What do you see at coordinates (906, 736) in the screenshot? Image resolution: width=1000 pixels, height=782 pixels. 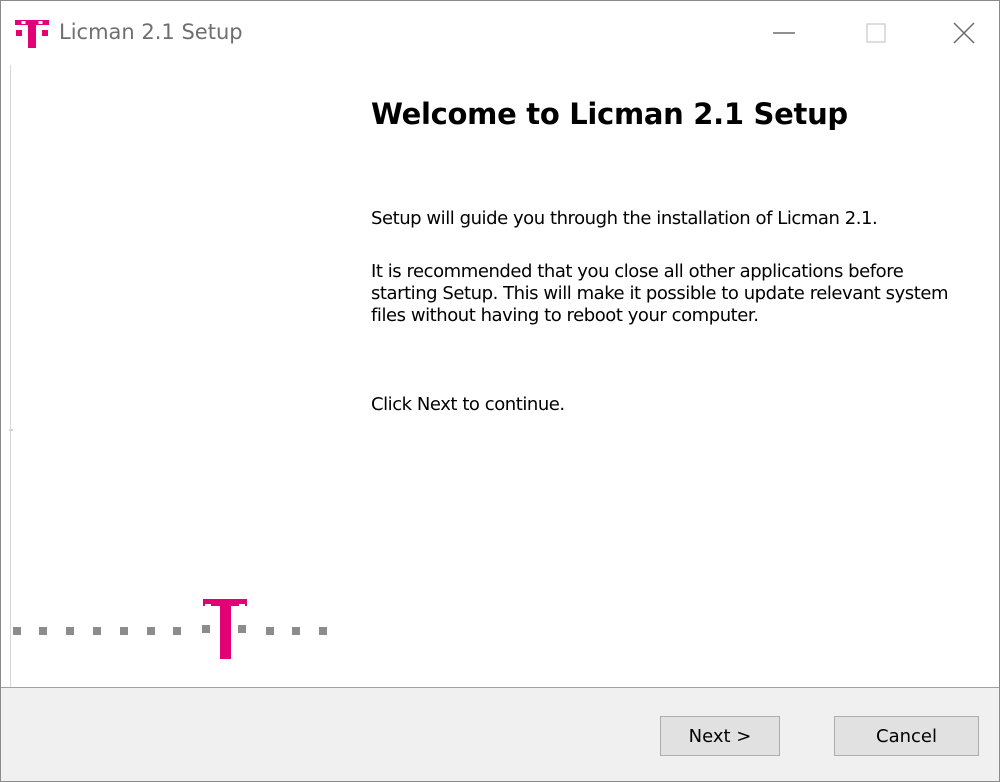 I see `cancel-button: Cancel` at bounding box center [906, 736].